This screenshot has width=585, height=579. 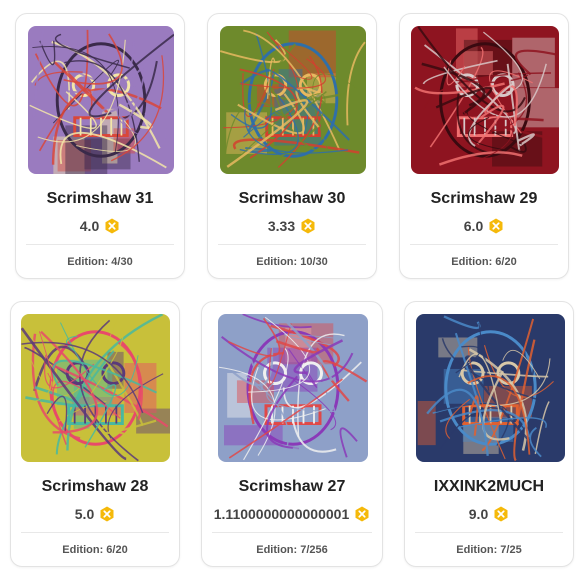 I want to click on price-row: 9.0, so click(x=489, y=514).